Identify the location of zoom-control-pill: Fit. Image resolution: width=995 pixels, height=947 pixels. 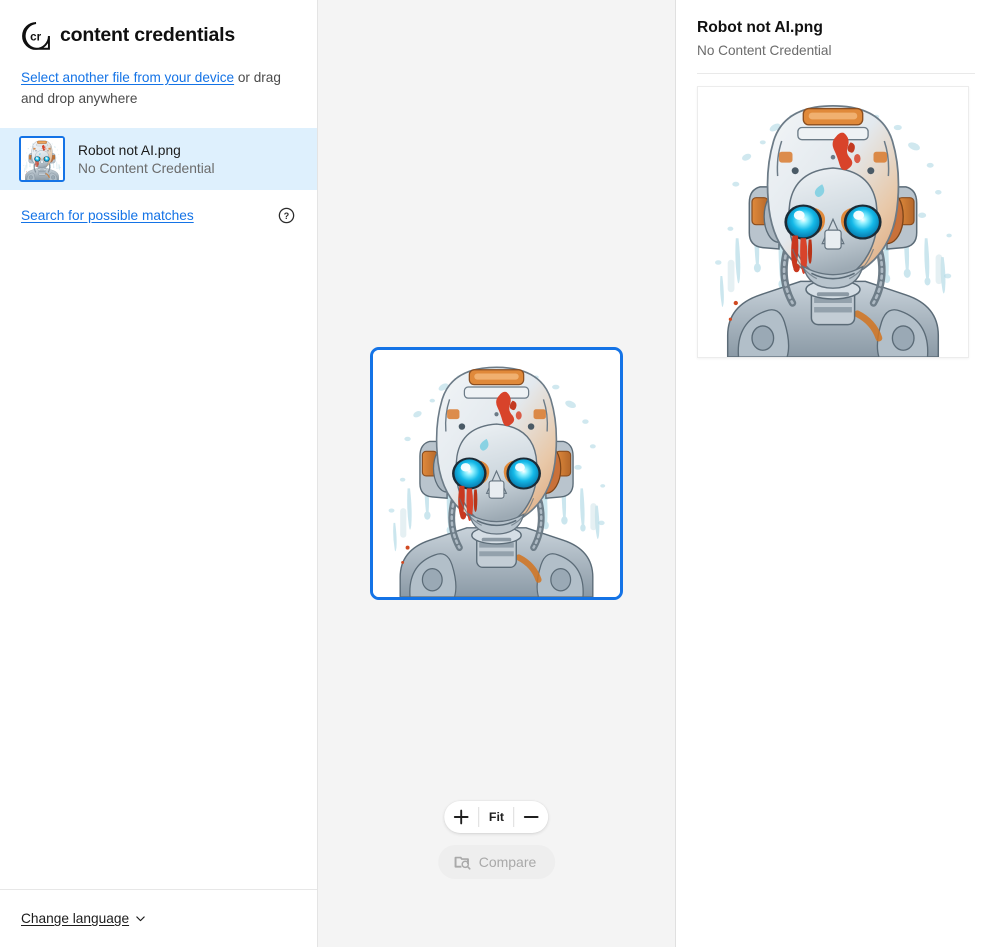
(496, 817).